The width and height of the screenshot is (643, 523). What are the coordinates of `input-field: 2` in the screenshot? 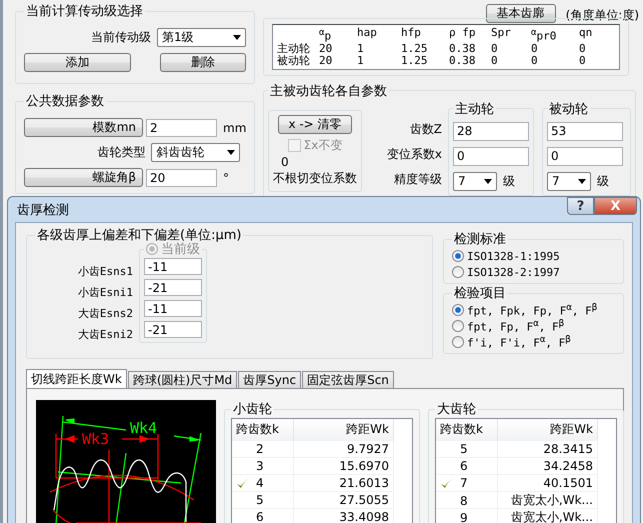 It's located at (181, 127).